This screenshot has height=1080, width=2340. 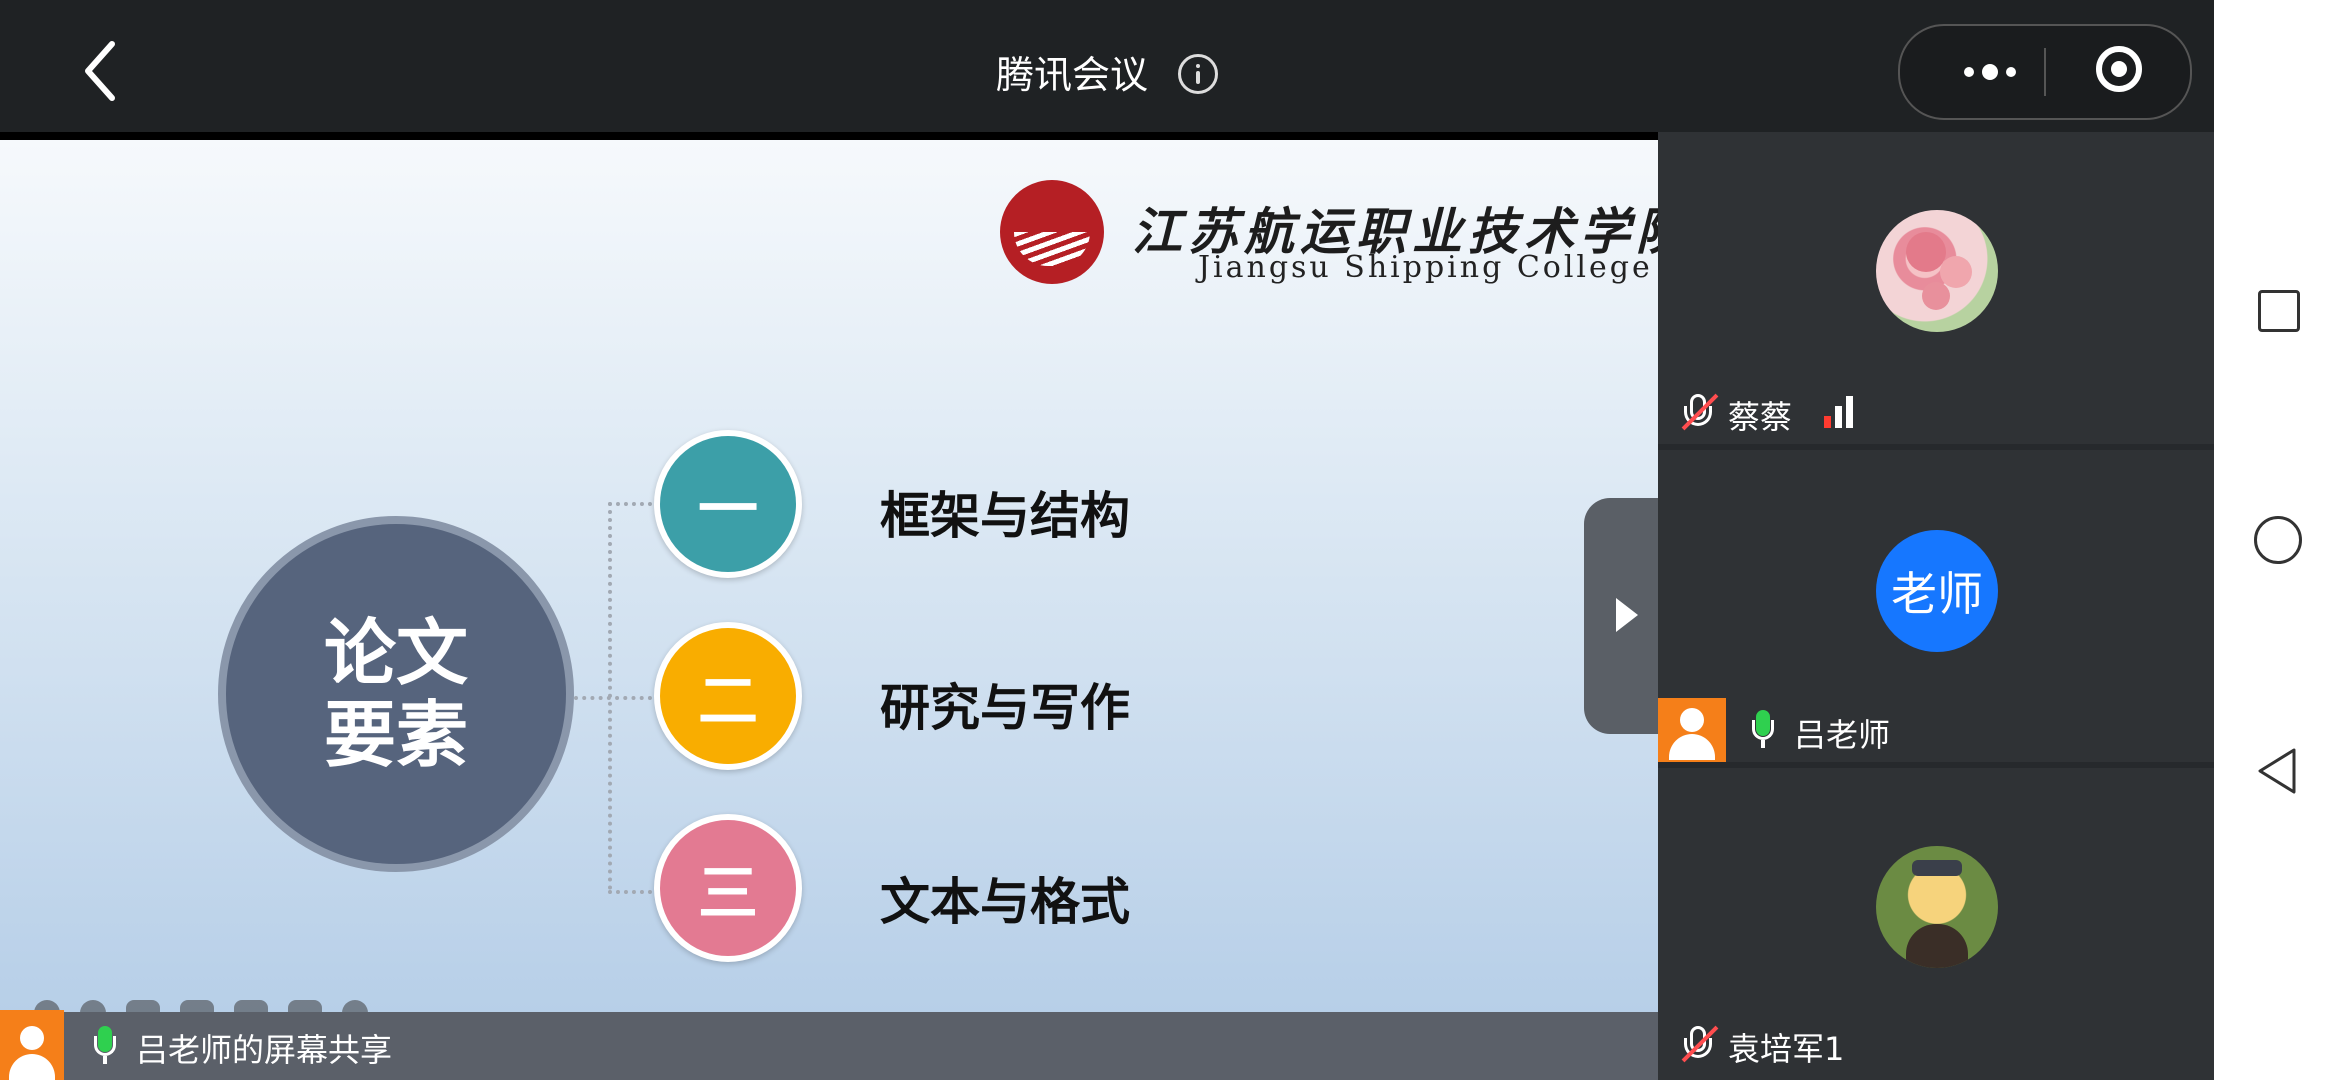 What do you see at coordinates (1838, 412) in the screenshot?
I see `signal-strength-icon` at bounding box center [1838, 412].